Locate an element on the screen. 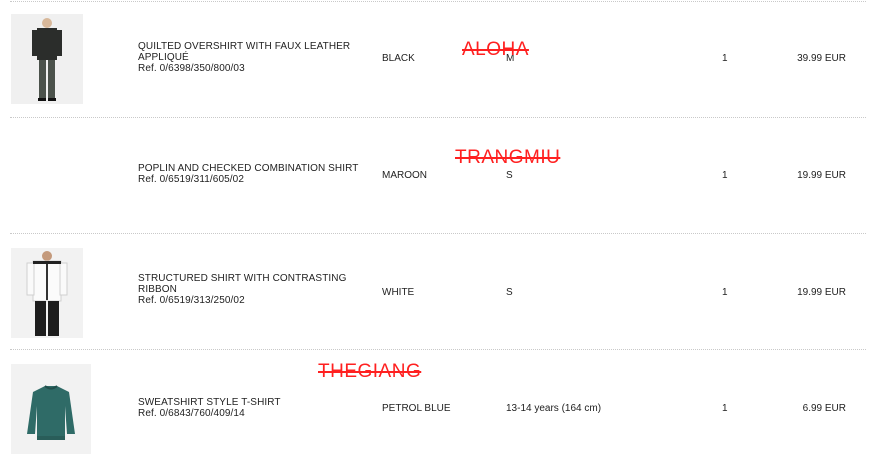 The width and height of the screenshot is (876, 466). product-ref: Ref. 0/6843/760/409/14 is located at coordinates (191, 413).